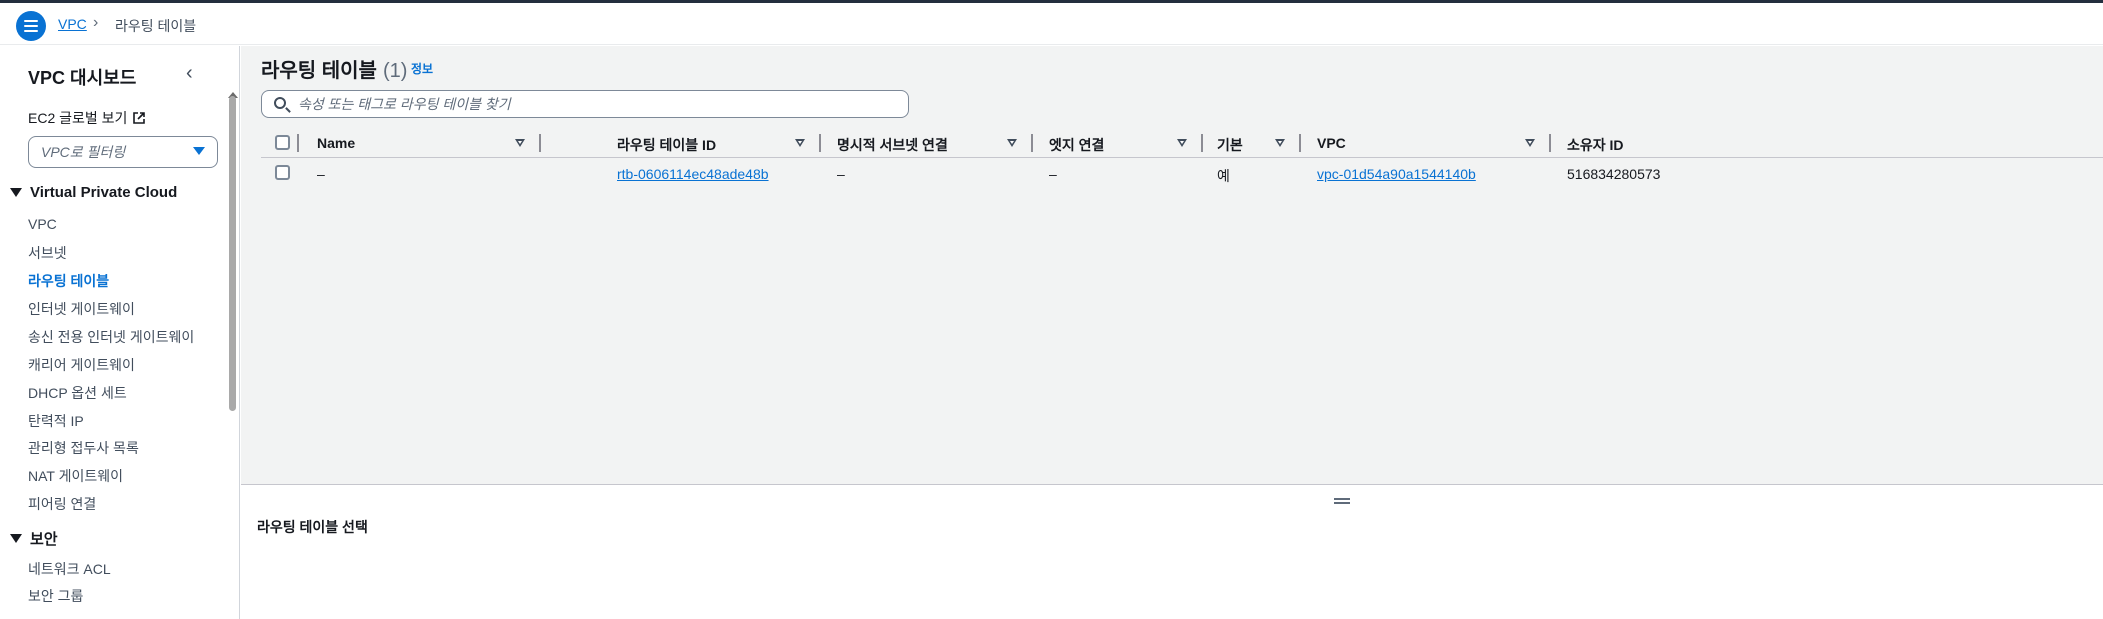 This screenshot has height=619, width=2103. I want to click on sidebar-item-vpc: VPC, so click(42, 224).